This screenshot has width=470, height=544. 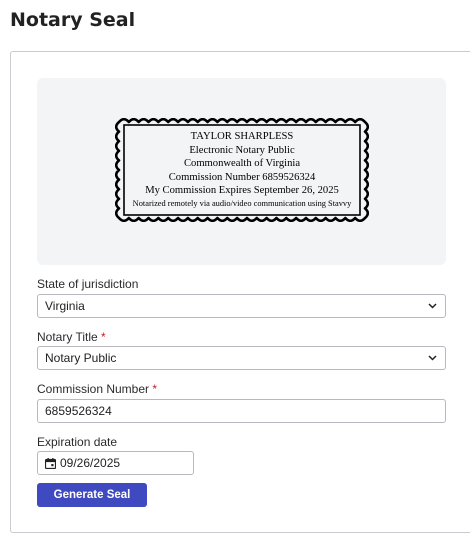 What do you see at coordinates (242, 191) in the screenshot?
I see `seal-line-expiration: My Commission Expires September 26, 2025` at bounding box center [242, 191].